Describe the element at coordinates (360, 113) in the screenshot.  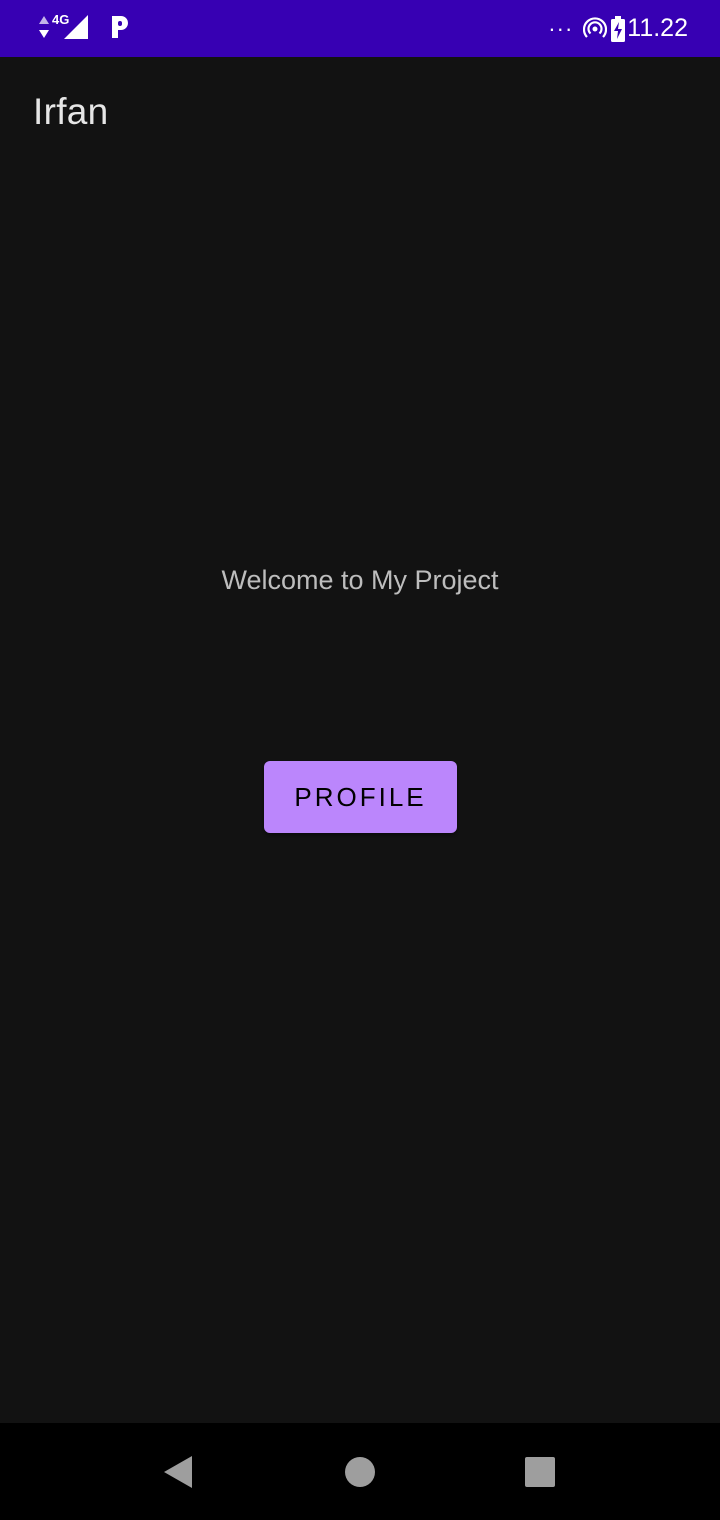
I see `app-bar: Irfan` at that location.